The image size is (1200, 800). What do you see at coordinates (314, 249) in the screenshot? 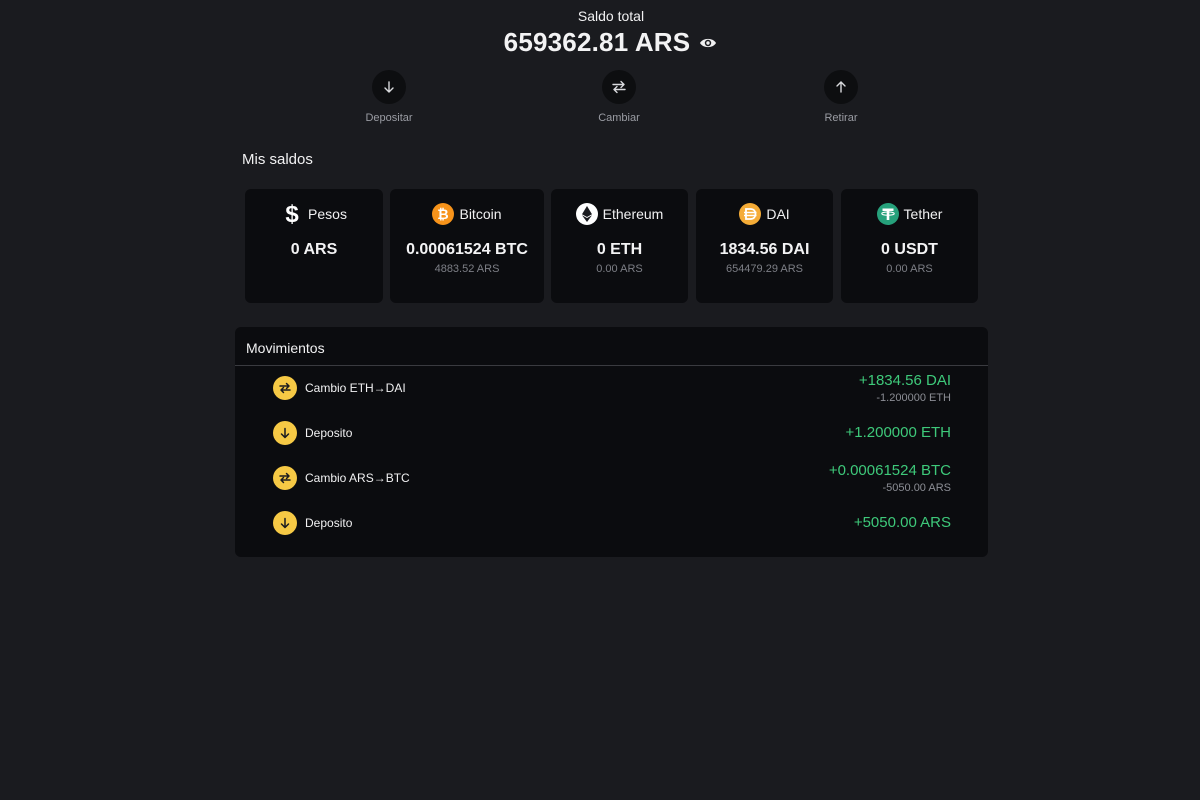
I see `card-amount: 0 ARS` at bounding box center [314, 249].